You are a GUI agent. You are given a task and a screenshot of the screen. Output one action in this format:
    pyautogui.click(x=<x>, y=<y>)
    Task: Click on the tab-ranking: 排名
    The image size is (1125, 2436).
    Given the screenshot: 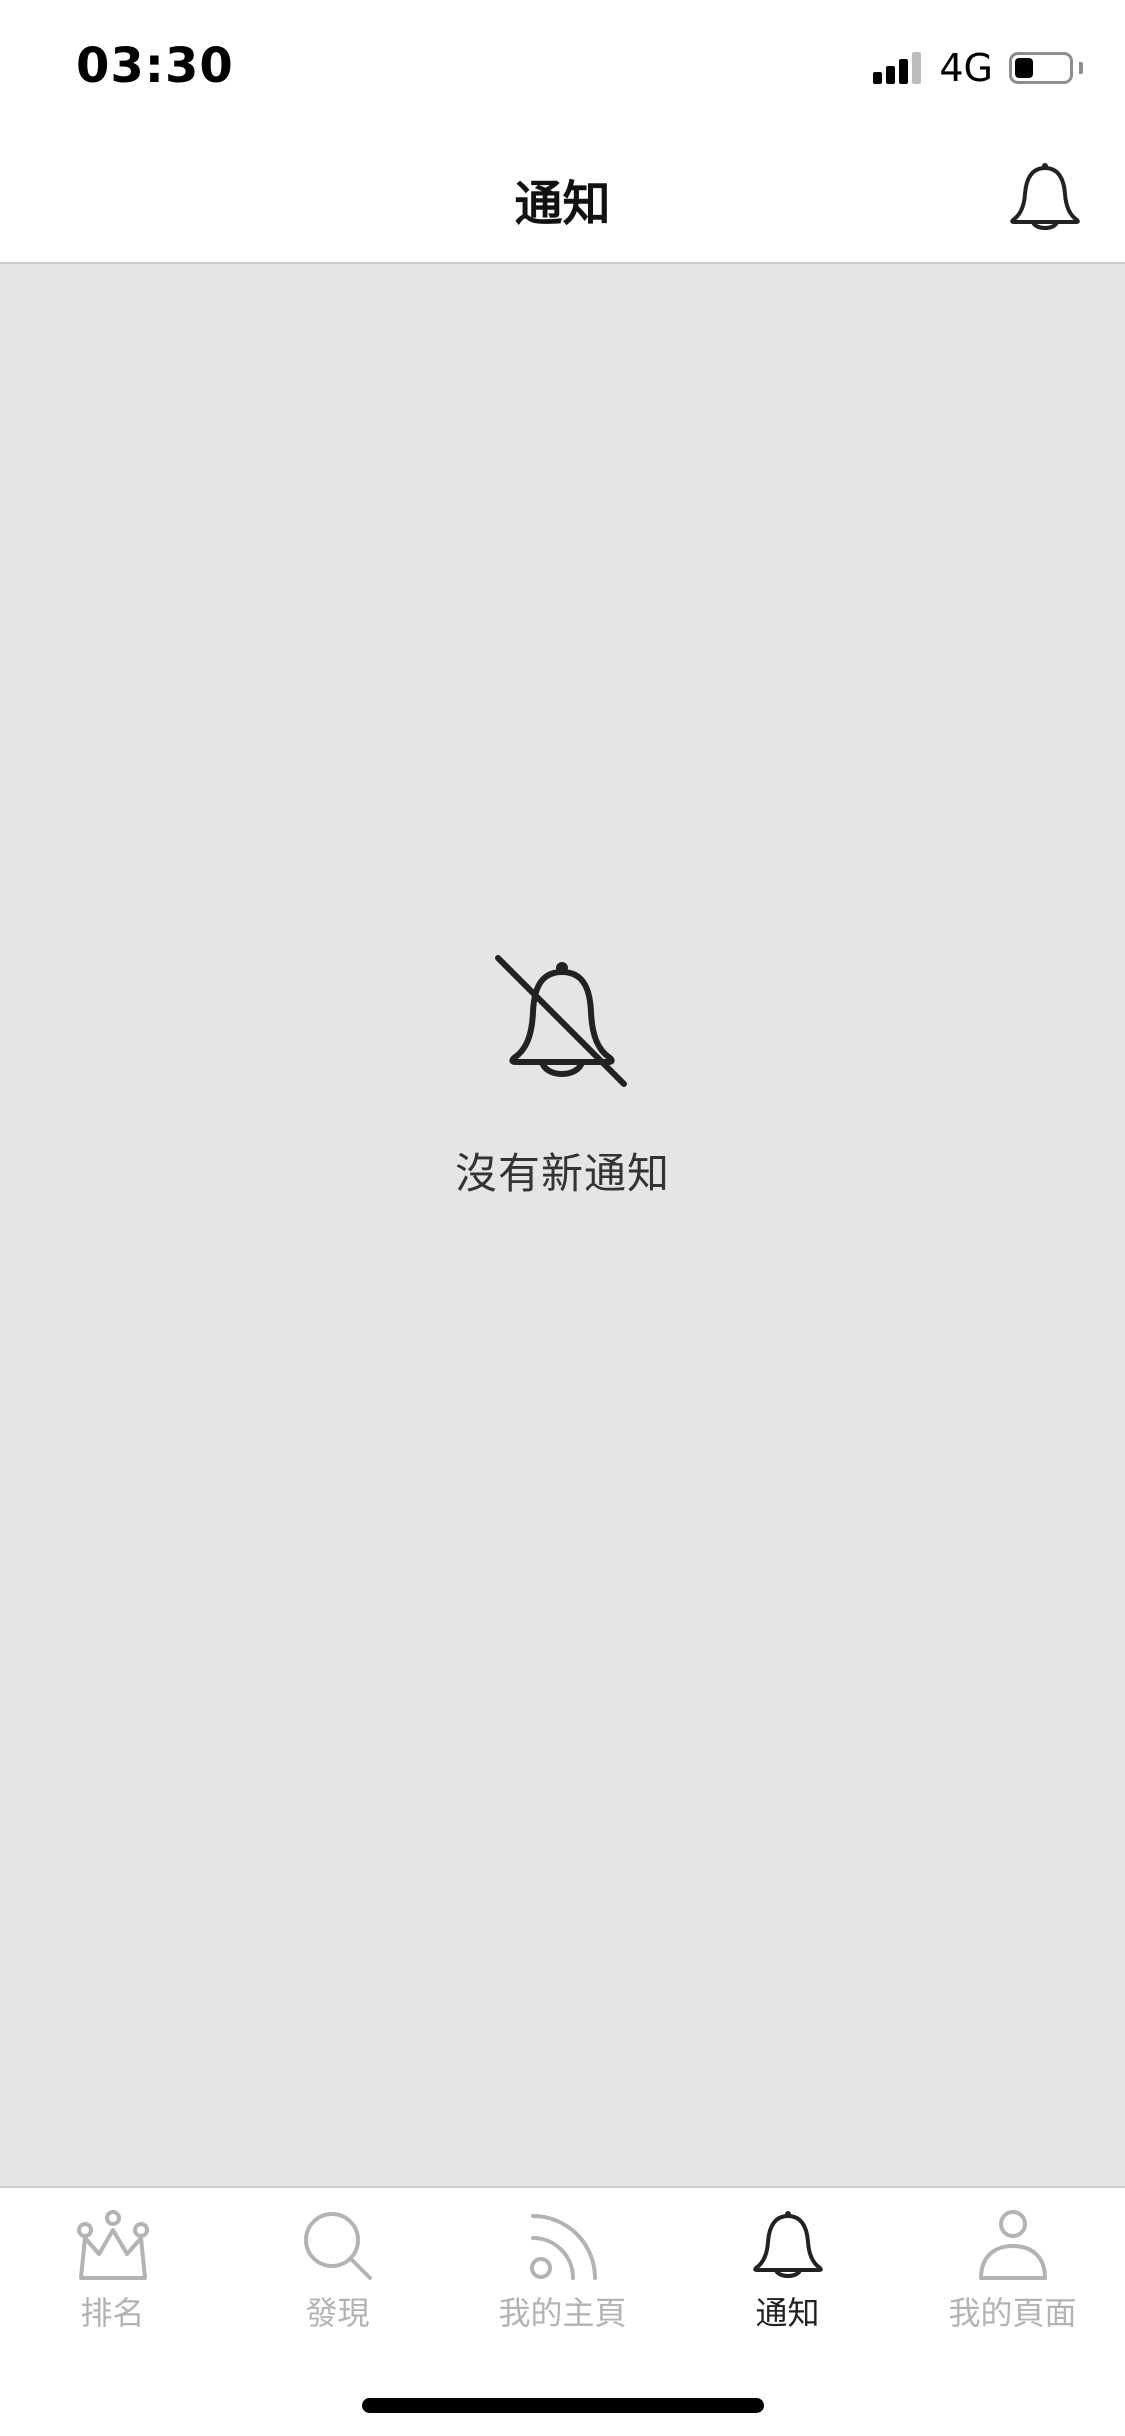 What is the action you would take?
    pyautogui.click(x=112, y=2273)
    